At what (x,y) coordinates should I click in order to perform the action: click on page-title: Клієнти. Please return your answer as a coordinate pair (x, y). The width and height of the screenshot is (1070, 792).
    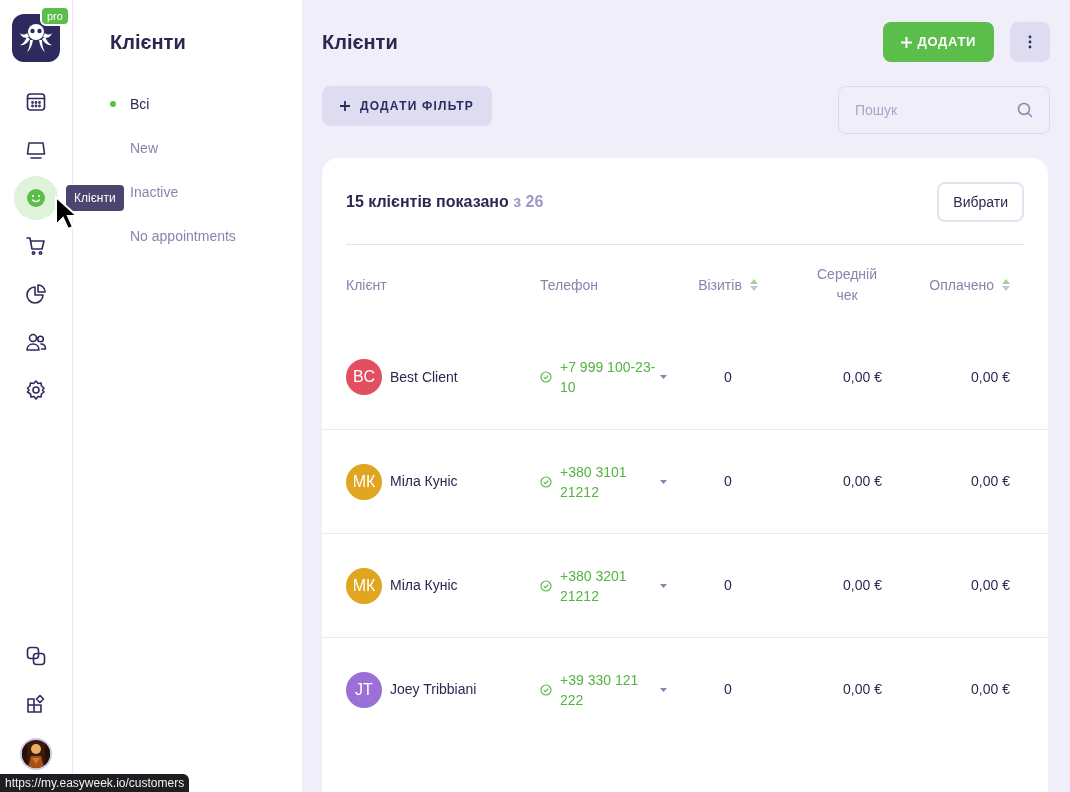
    Looking at the image, I should click on (360, 42).